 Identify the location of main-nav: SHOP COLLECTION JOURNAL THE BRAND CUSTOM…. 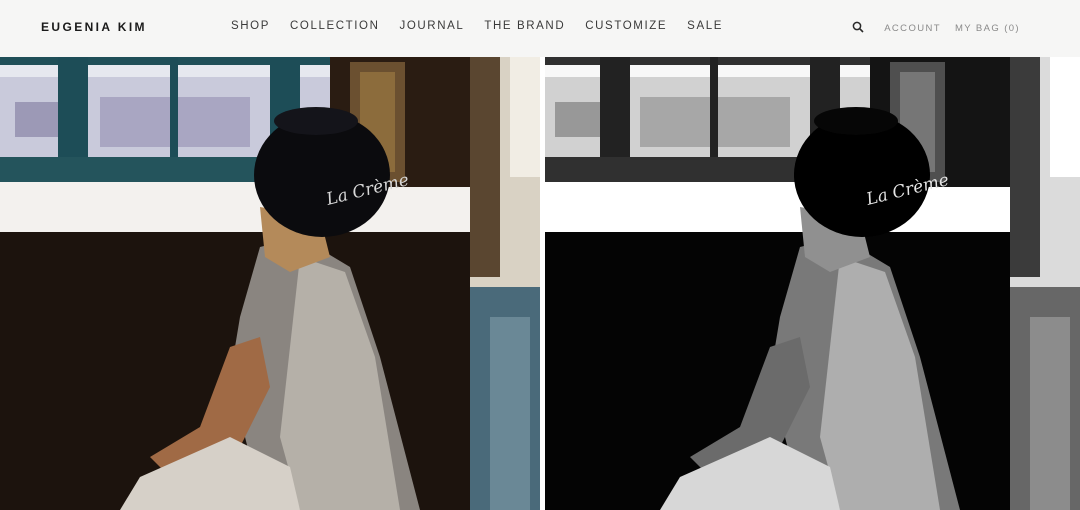
(487, 26).